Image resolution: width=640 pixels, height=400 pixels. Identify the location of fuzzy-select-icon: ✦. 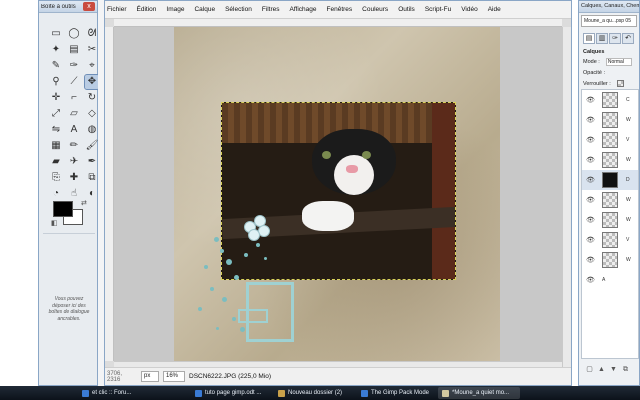
(56, 50).